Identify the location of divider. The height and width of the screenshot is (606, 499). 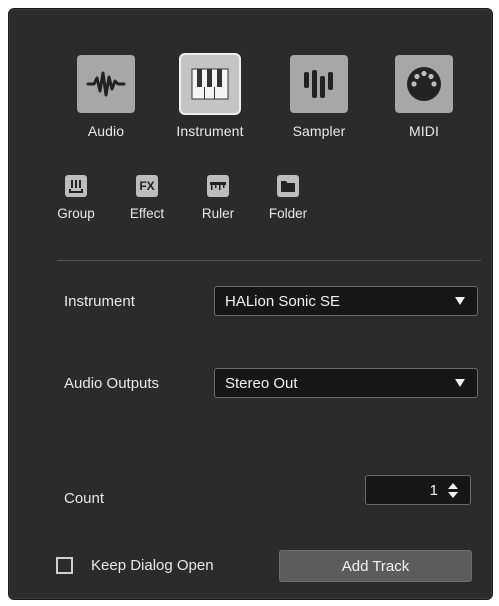
(269, 260).